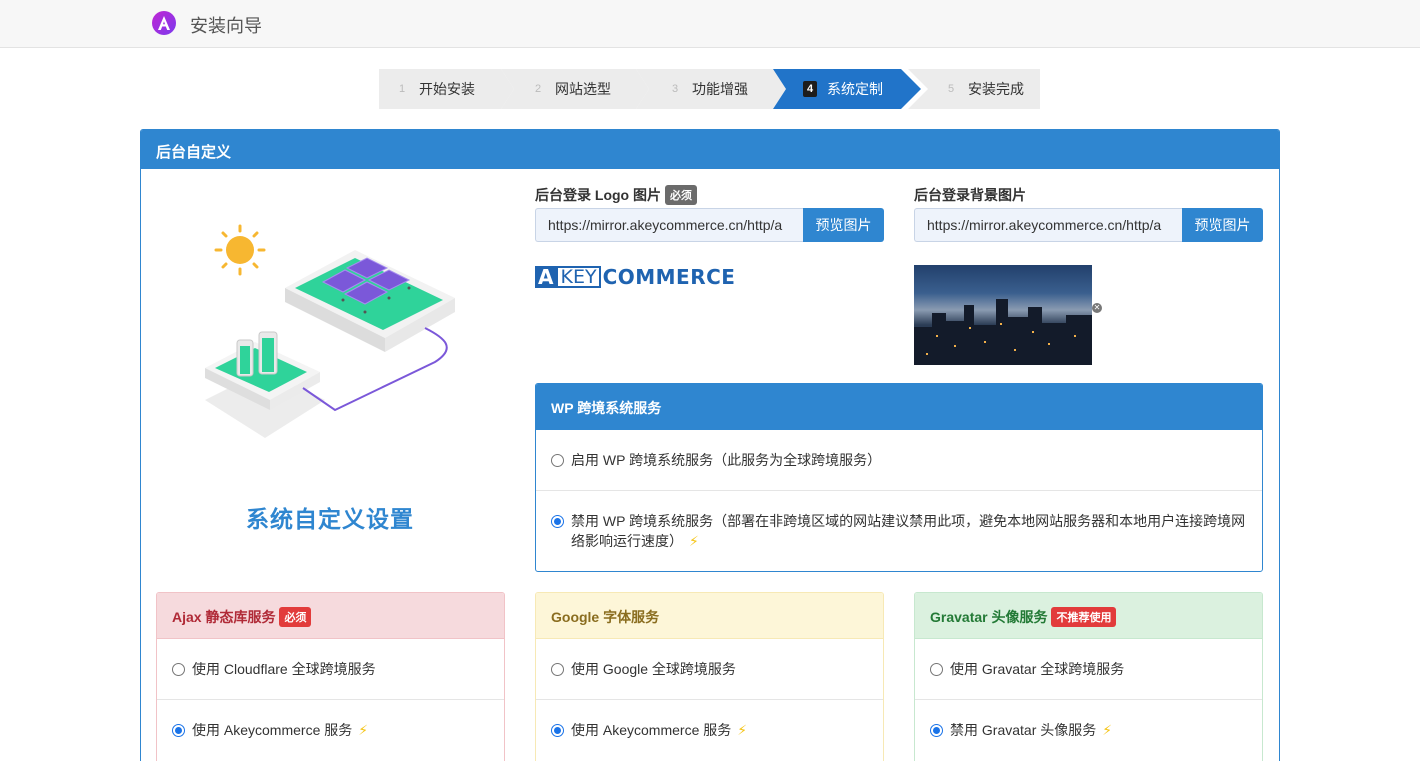 This screenshot has width=1420, height=761. What do you see at coordinates (1097, 308) in the screenshot?
I see `remove-bg-close-icon: ✕` at bounding box center [1097, 308].